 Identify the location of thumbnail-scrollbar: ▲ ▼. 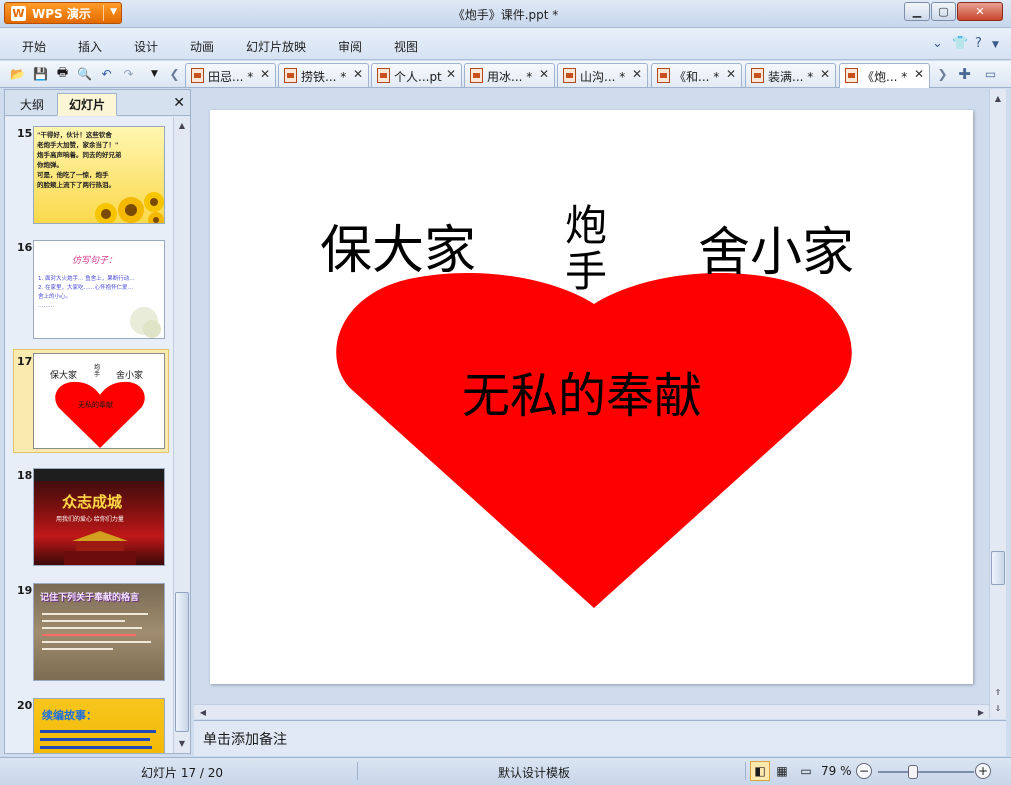
(181, 435).